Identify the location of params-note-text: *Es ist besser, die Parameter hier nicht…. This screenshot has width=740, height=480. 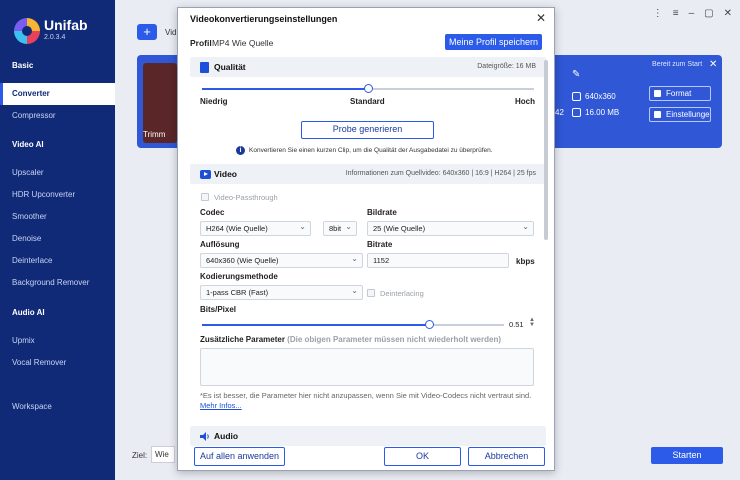
(366, 395).